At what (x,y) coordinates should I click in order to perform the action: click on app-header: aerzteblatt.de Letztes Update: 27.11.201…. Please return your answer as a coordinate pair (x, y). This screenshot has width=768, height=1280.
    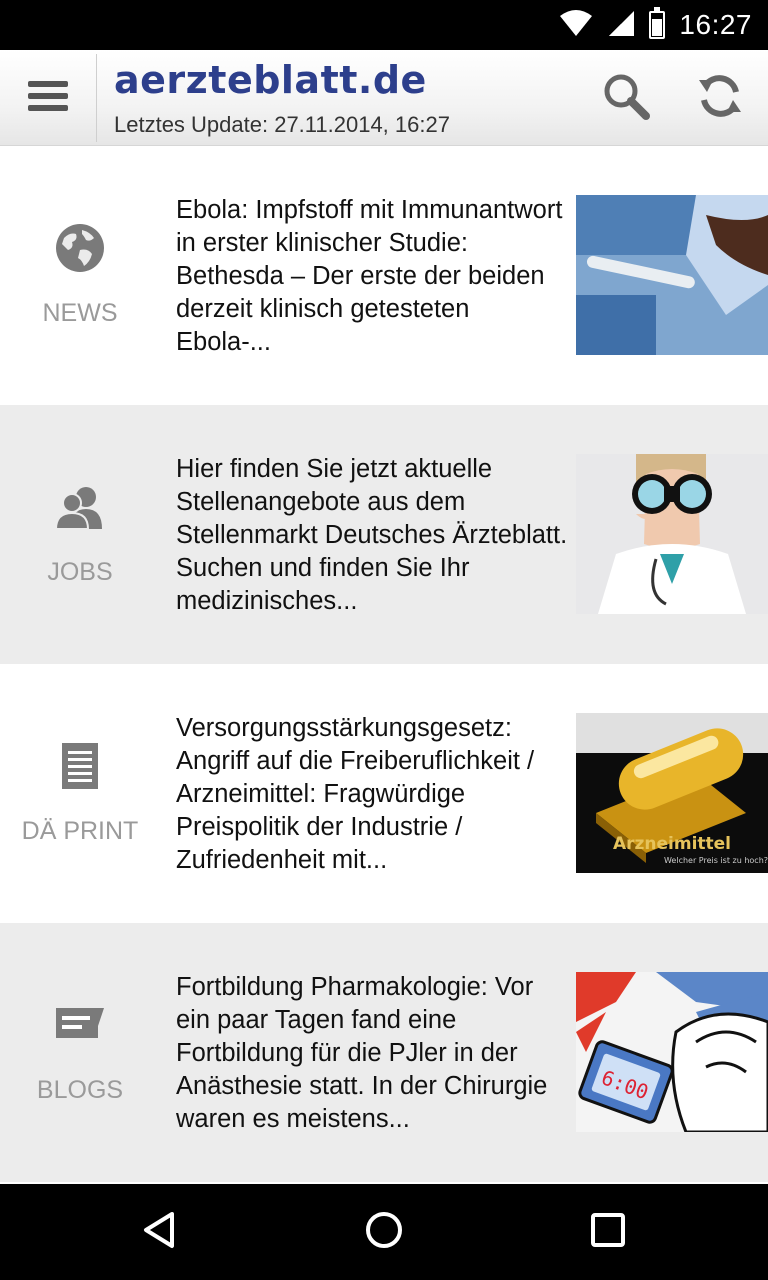
    Looking at the image, I should click on (384, 98).